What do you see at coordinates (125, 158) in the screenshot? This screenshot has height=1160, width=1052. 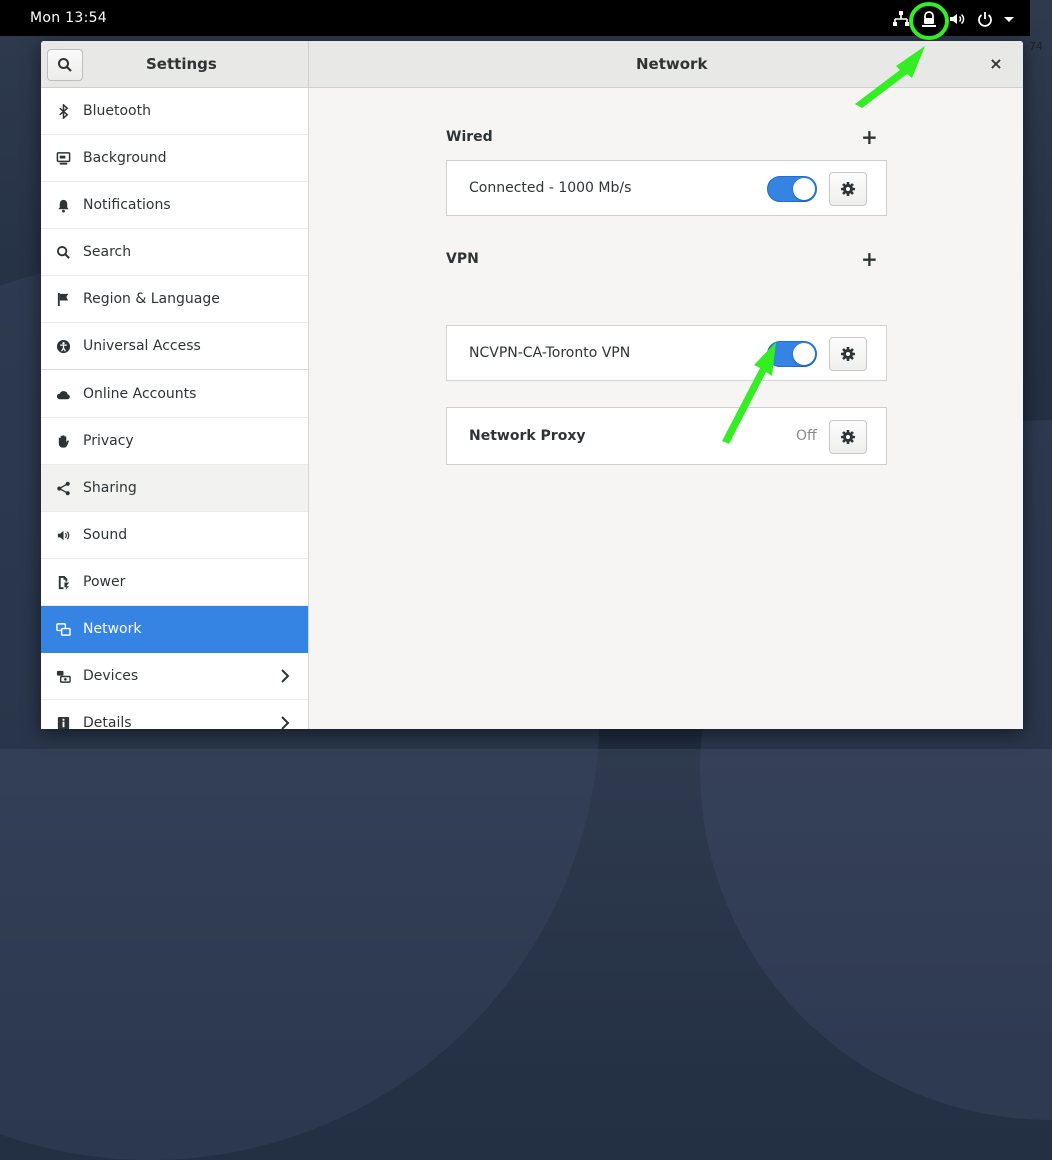 I see `sidebar-item-label: Background` at bounding box center [125, 158].